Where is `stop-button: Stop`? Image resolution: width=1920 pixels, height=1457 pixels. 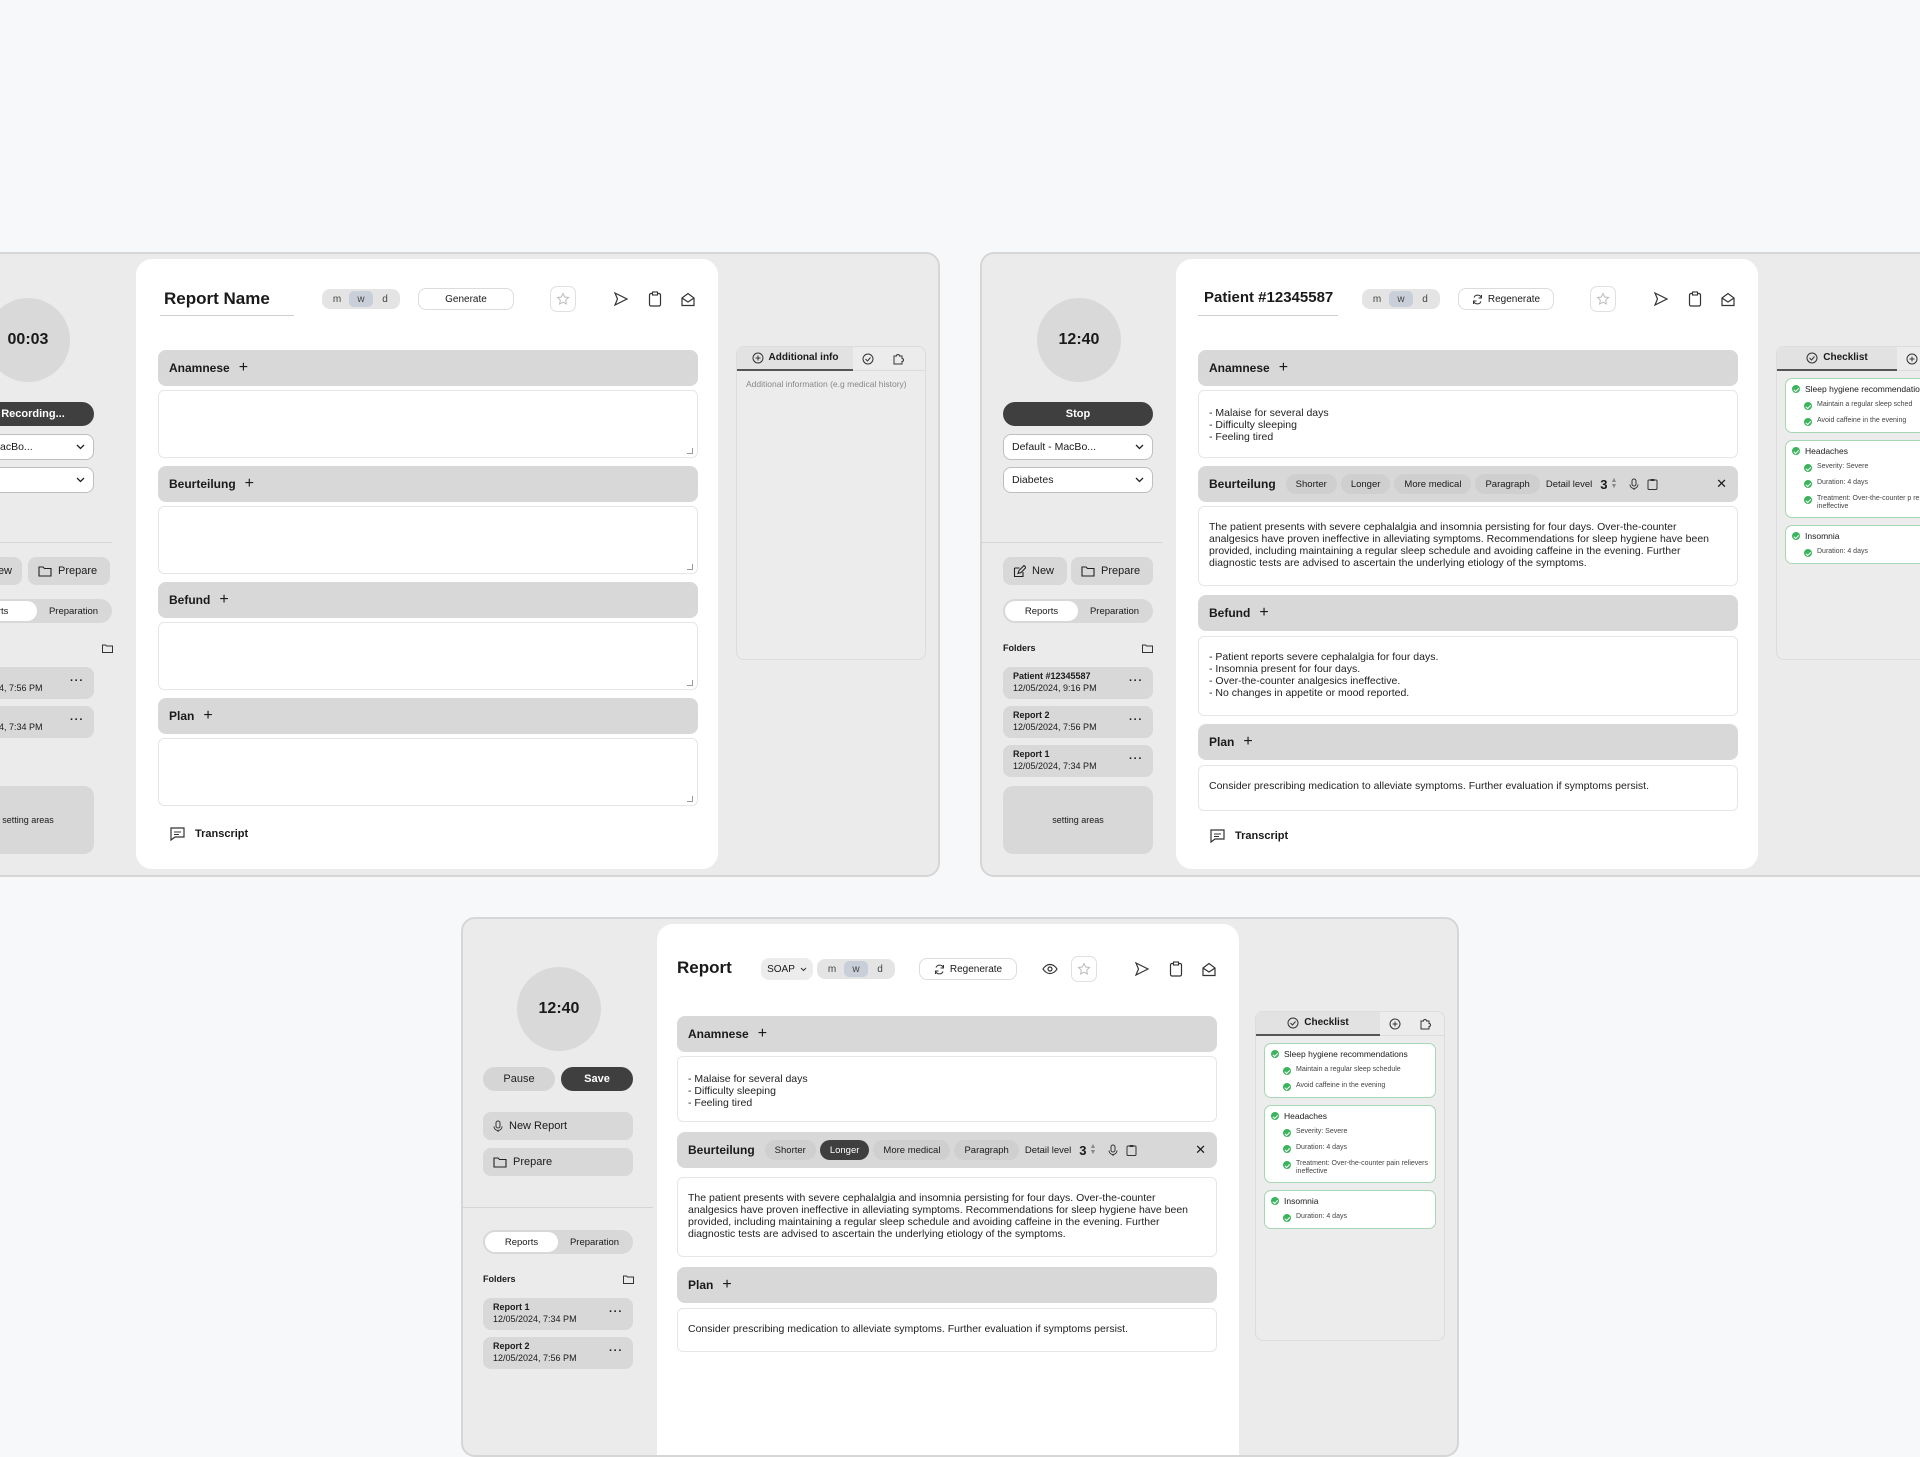 stop-button: Stop is located at coordinates (1078, 414).